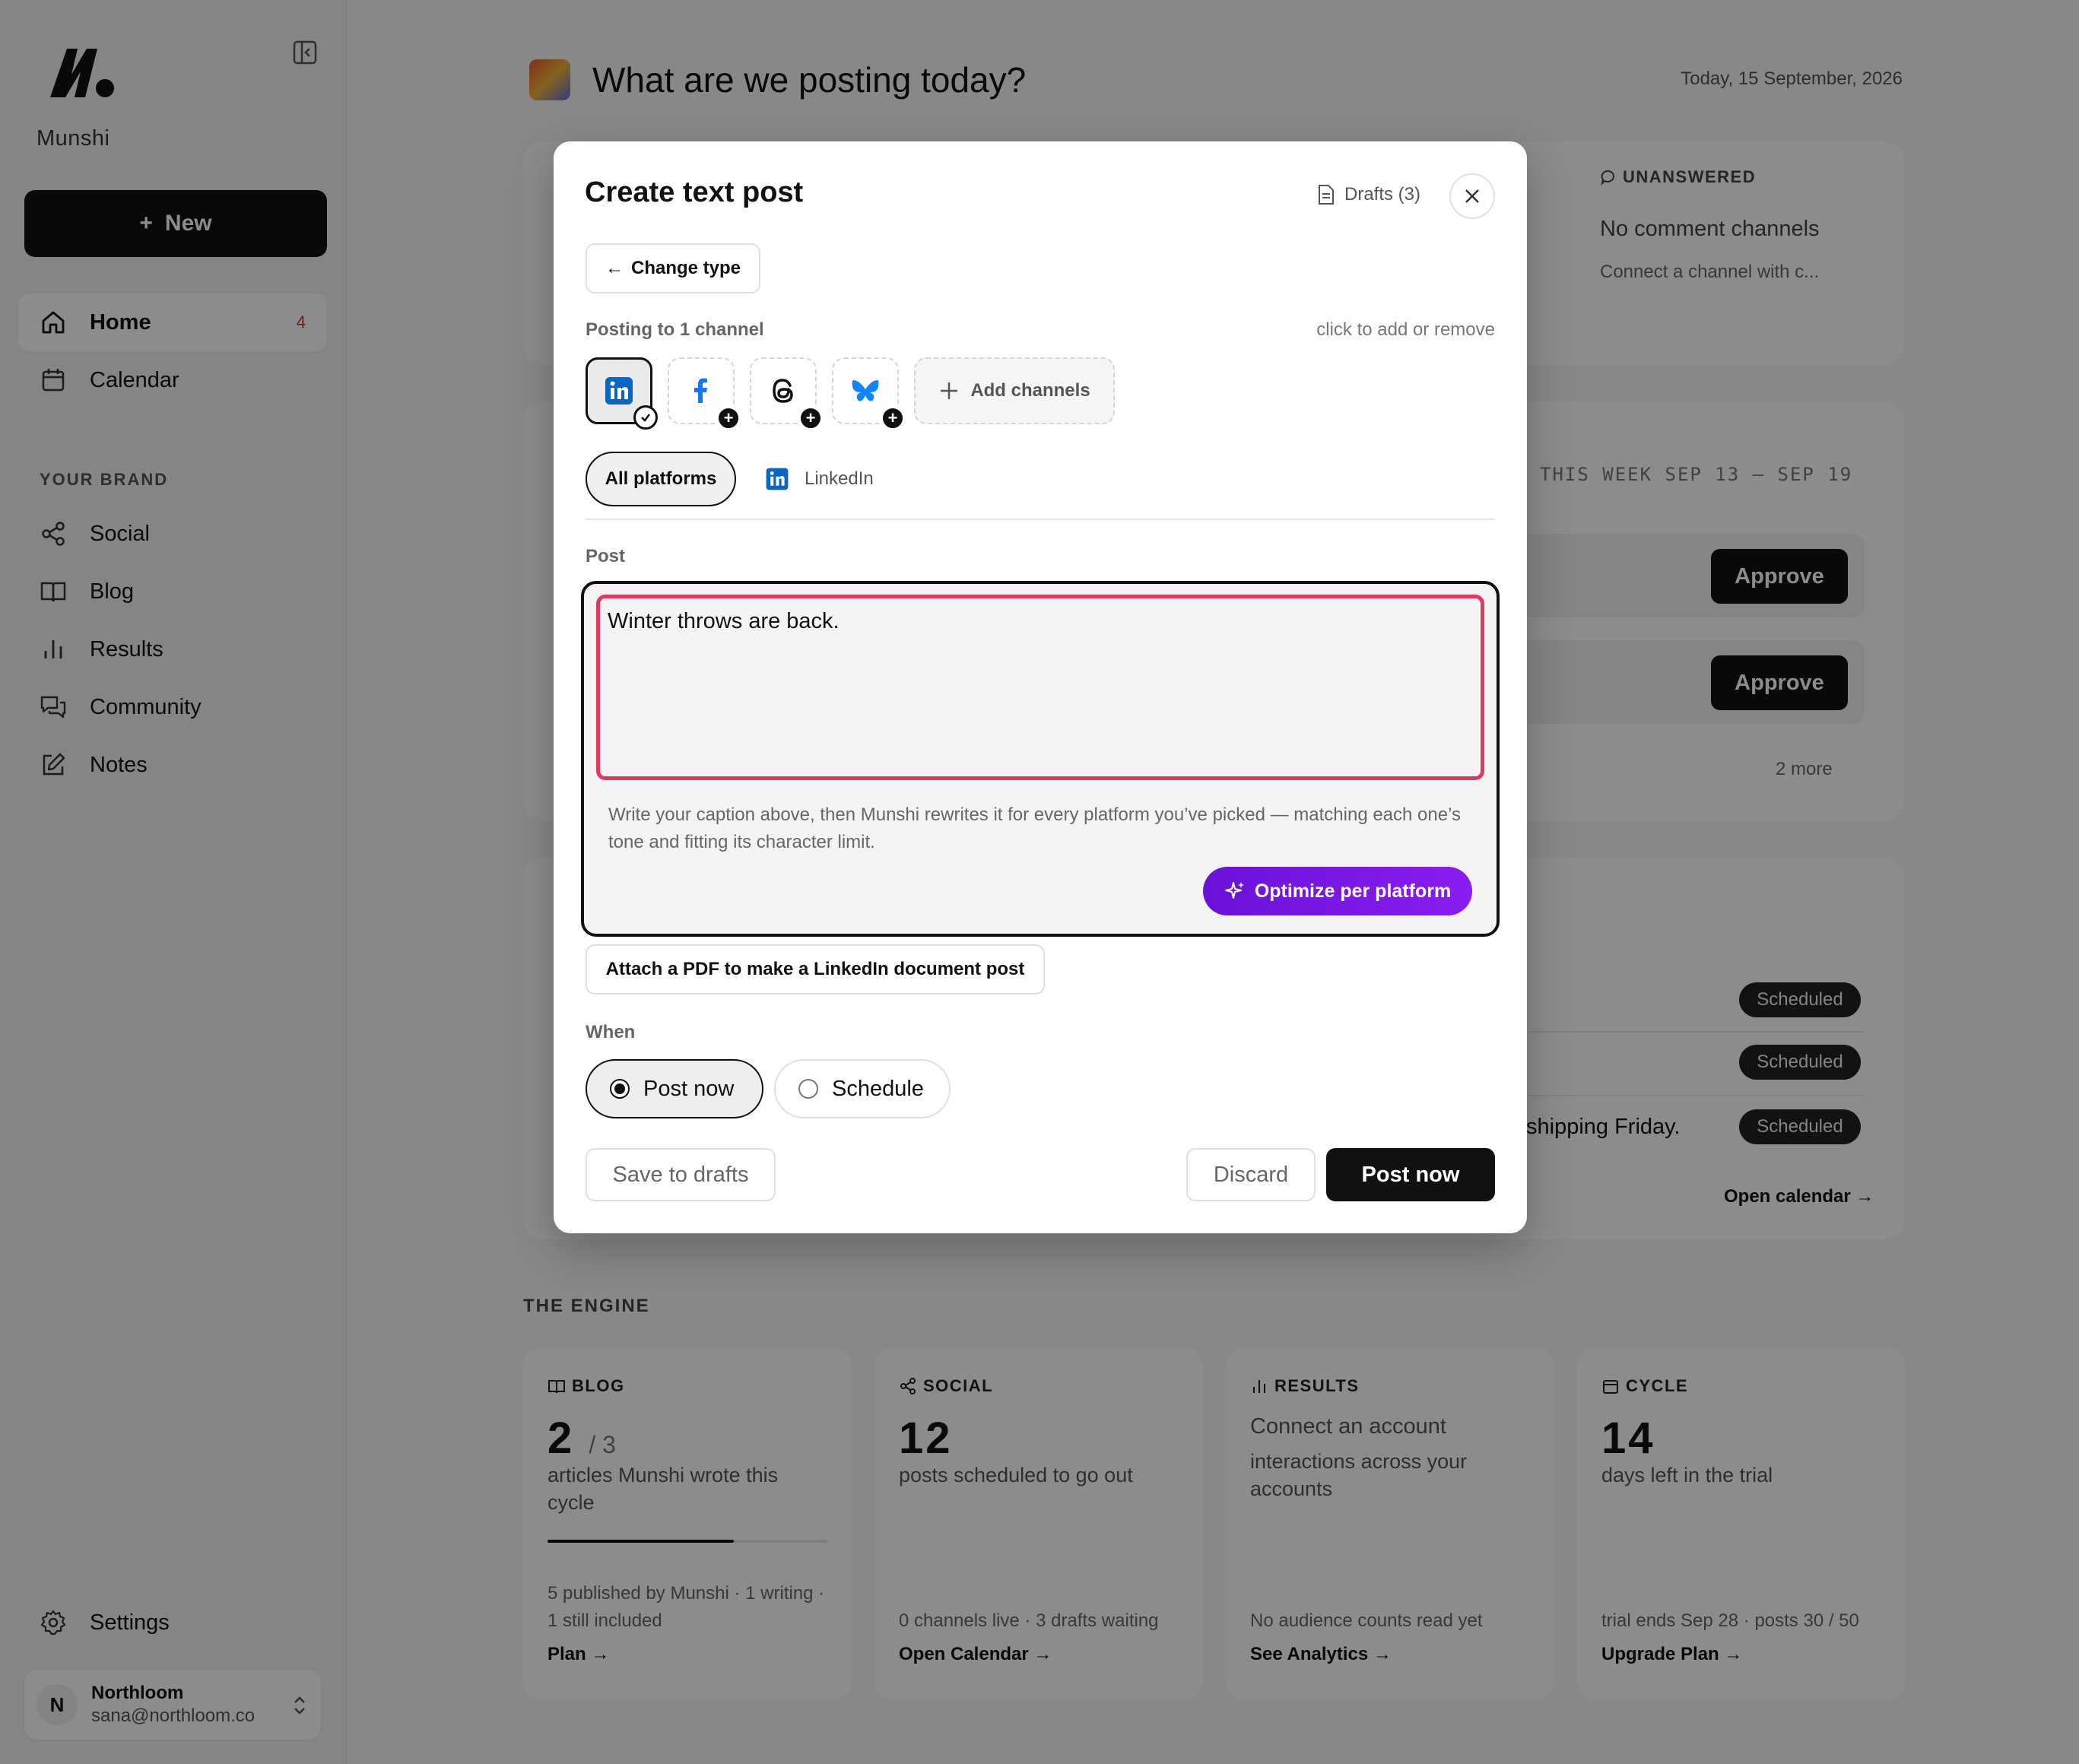 The image size is (2079, 1764). Describe the element at coordinates (694, 192) in the screenshot. I see `dialog-title: Create text post` at that location.